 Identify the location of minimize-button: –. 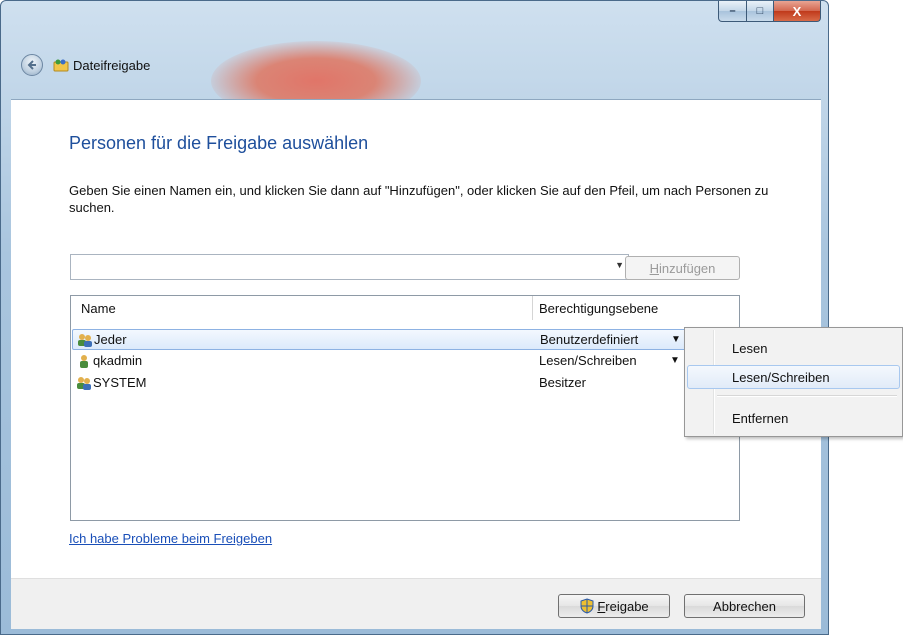
(732, 11).